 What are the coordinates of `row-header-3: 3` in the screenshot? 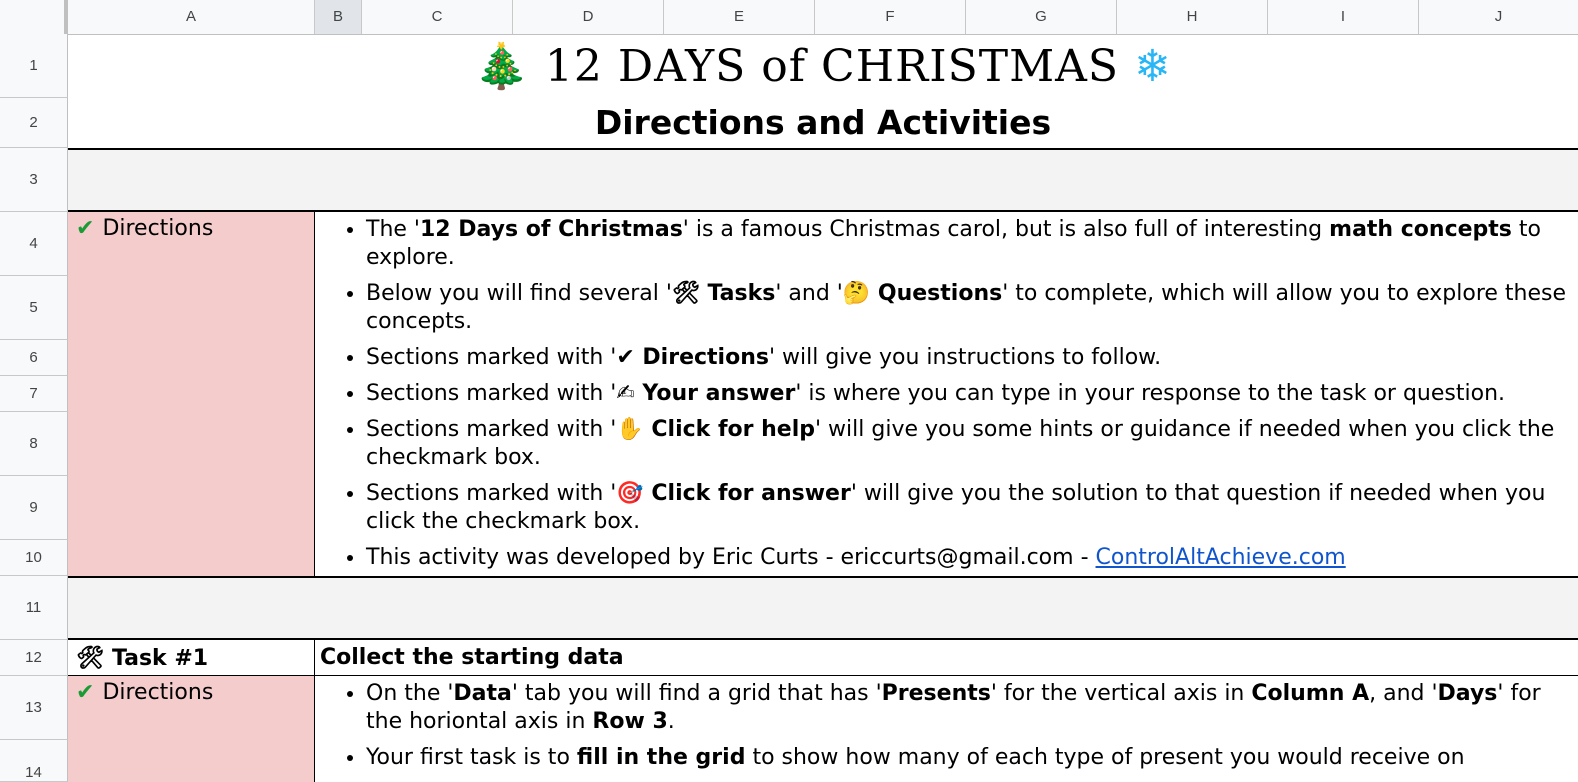 It's located at (34, 180).